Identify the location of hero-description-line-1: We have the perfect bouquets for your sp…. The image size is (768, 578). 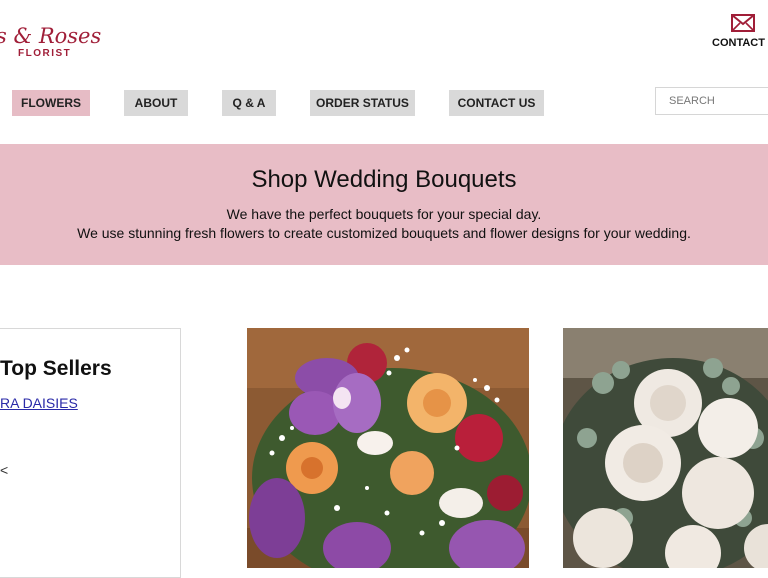
(384, 214).